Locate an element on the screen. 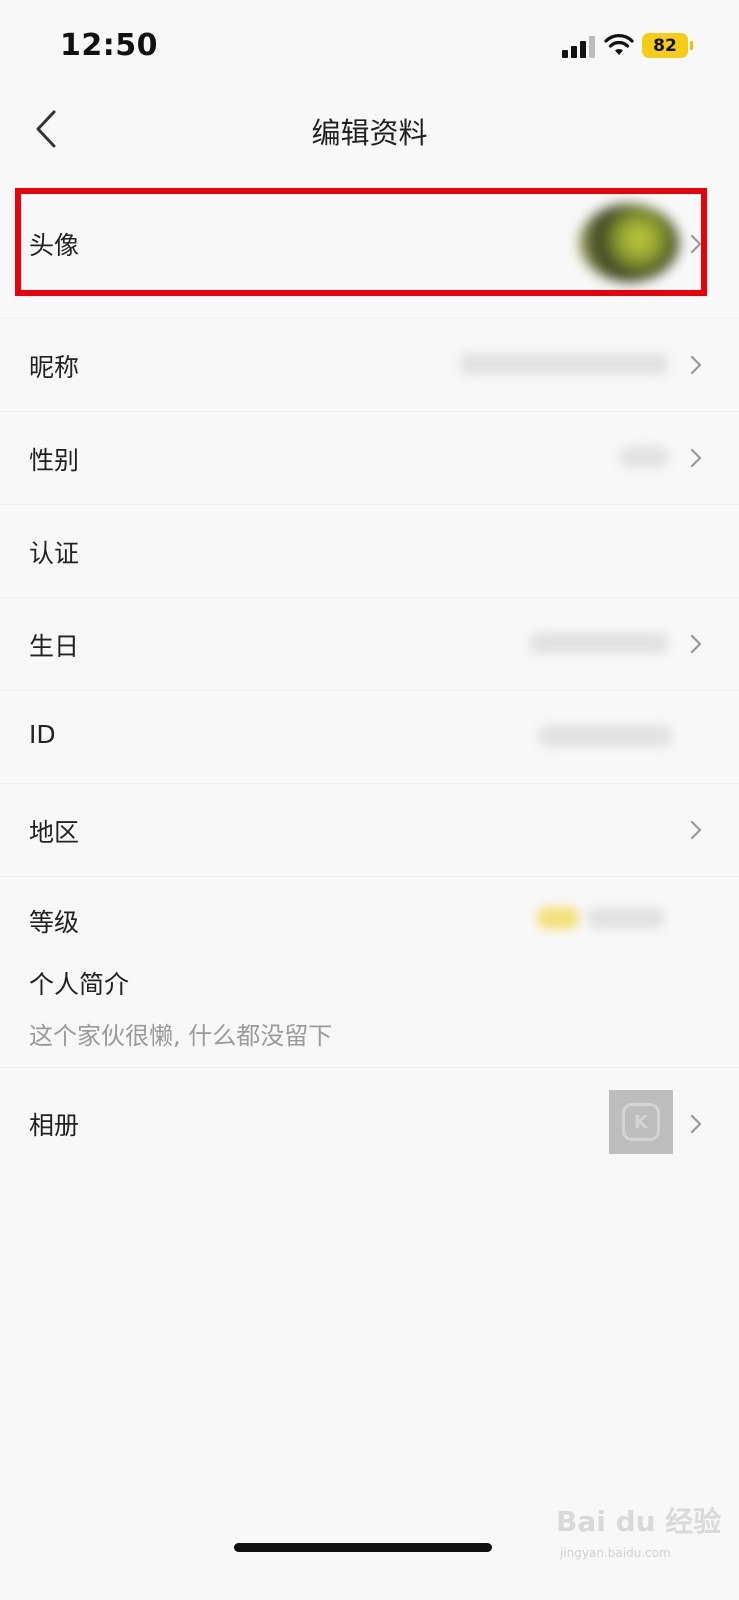  id-row: ID is located at coordinates (369, 737).